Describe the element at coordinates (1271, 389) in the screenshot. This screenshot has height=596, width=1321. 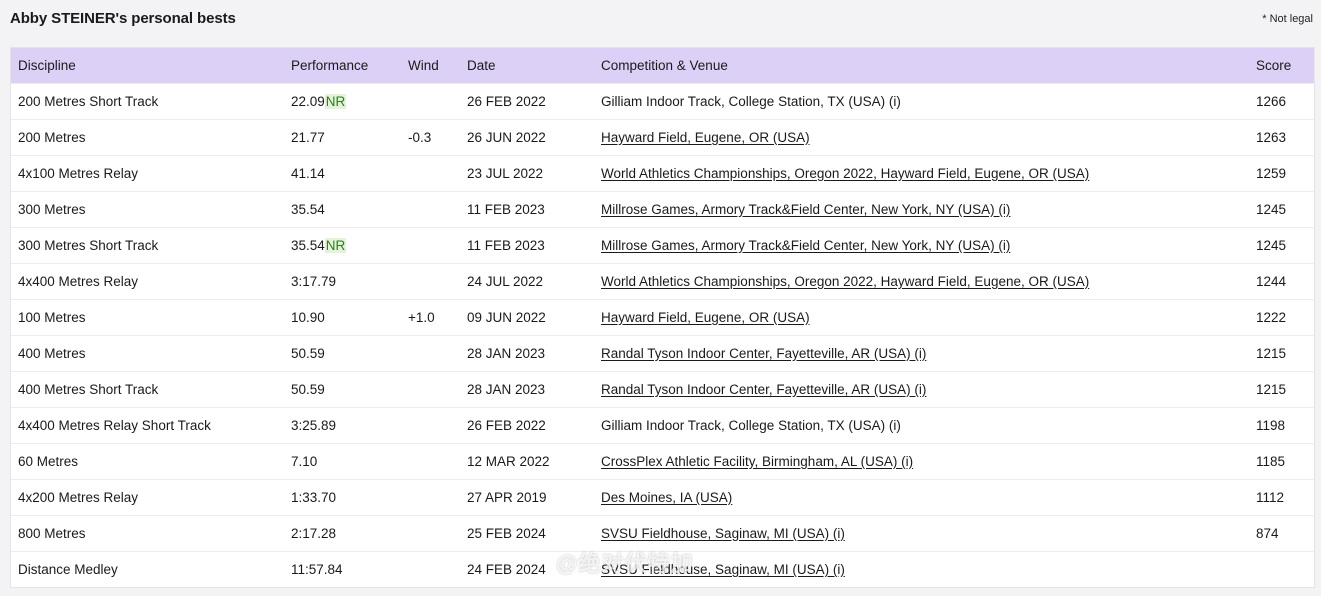
I see `cell-score: 1215` at that location.